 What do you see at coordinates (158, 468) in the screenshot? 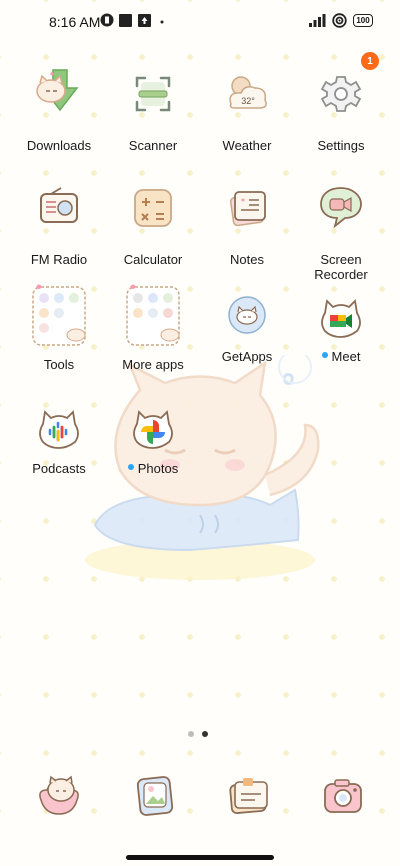
I see `app-label-text: Photos` at bounding box center [158, 468].